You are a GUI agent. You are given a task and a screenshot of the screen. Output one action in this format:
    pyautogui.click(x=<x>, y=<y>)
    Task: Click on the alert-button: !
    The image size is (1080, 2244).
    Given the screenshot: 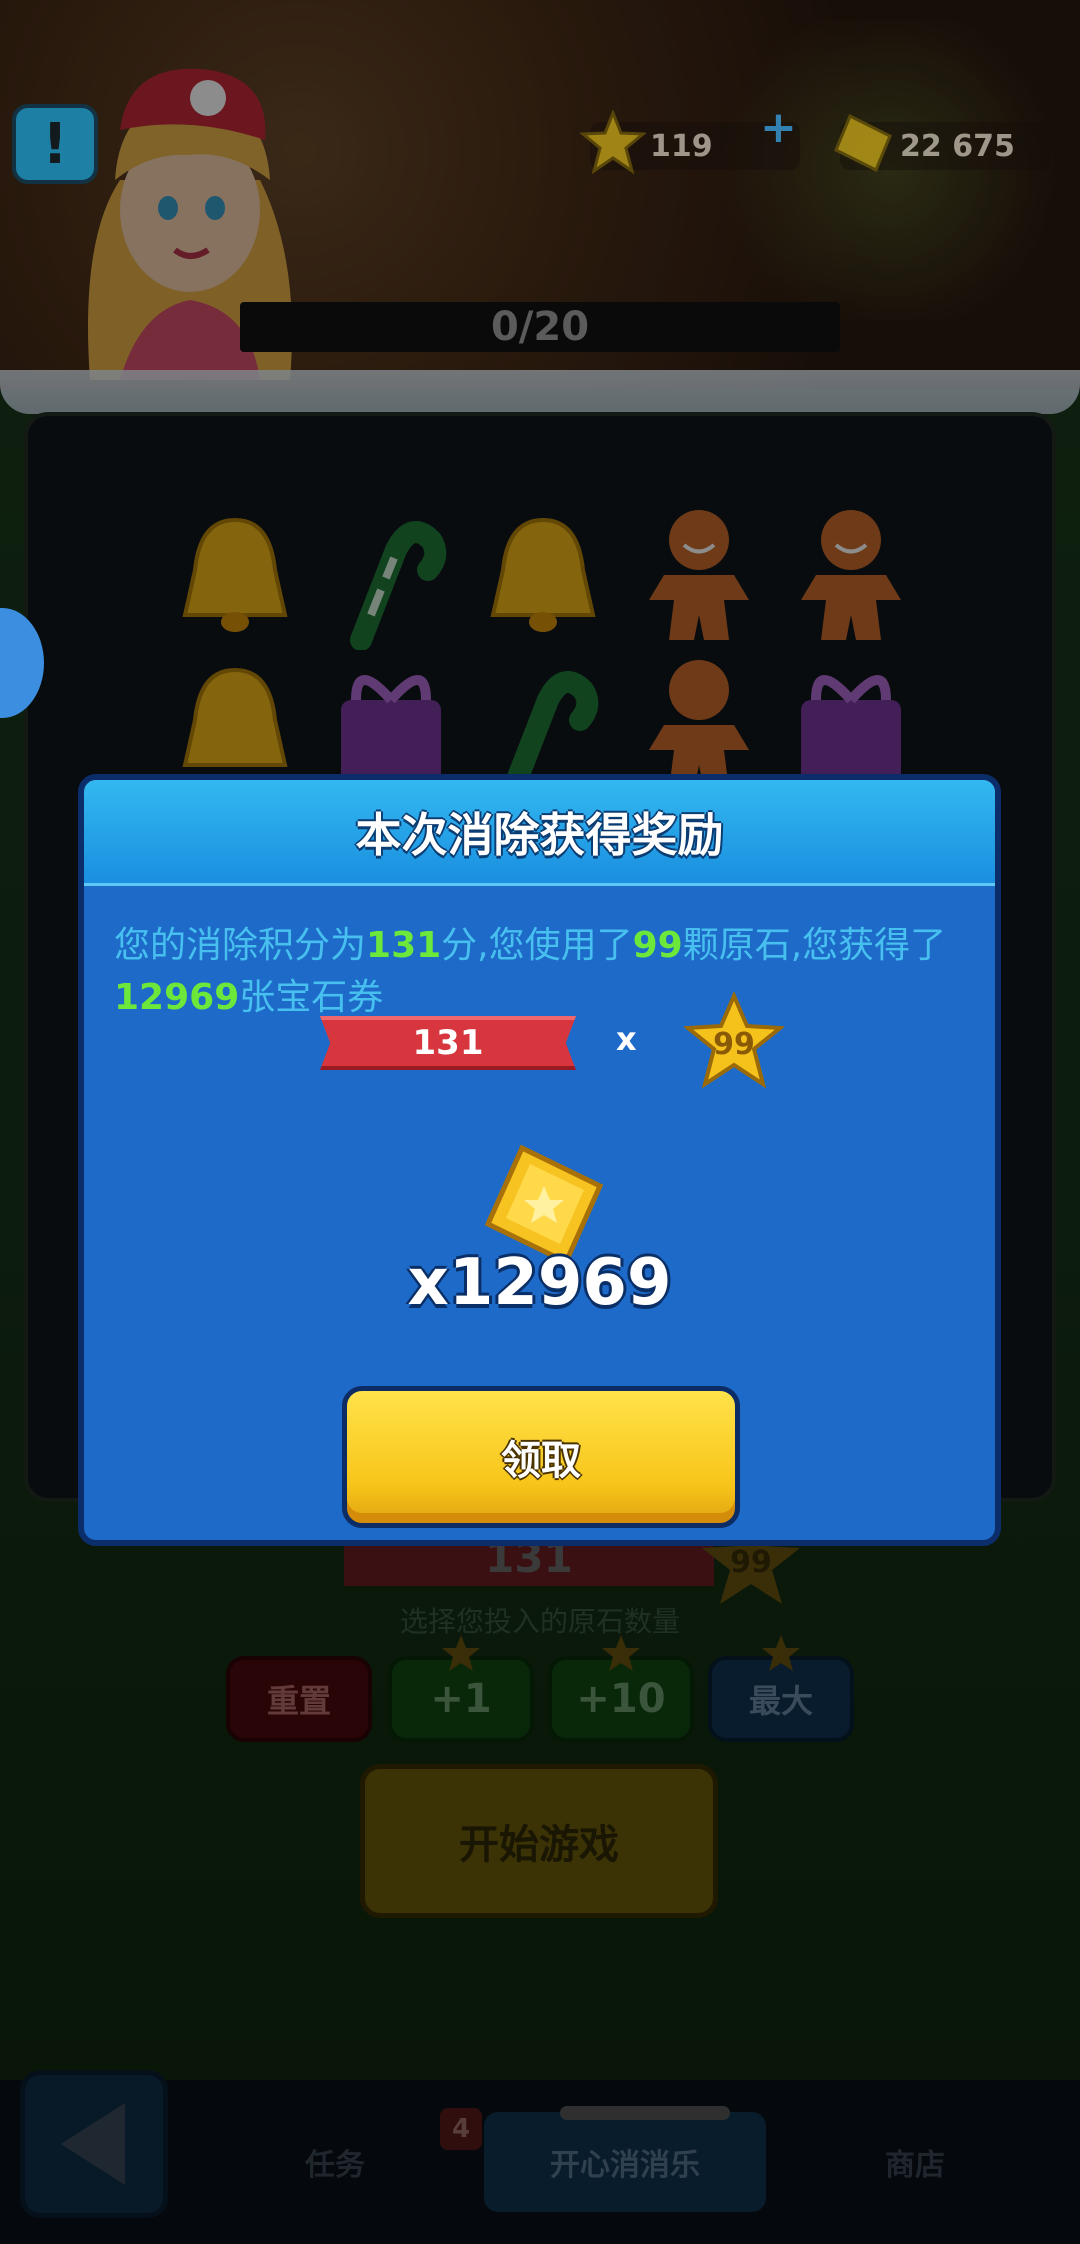 What is the action you would take?
    pyautogui.click(x=55, y=144)
    